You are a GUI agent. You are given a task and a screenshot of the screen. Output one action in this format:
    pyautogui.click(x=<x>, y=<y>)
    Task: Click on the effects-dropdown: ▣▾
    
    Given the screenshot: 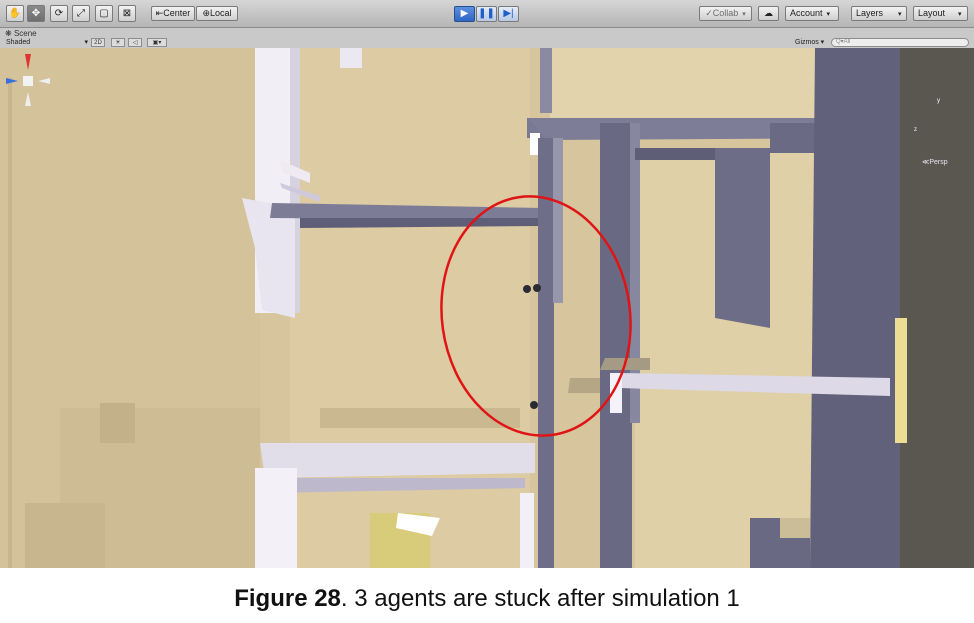 What is the action you would take?
    pyautogui.click(x=157, y=42)
    